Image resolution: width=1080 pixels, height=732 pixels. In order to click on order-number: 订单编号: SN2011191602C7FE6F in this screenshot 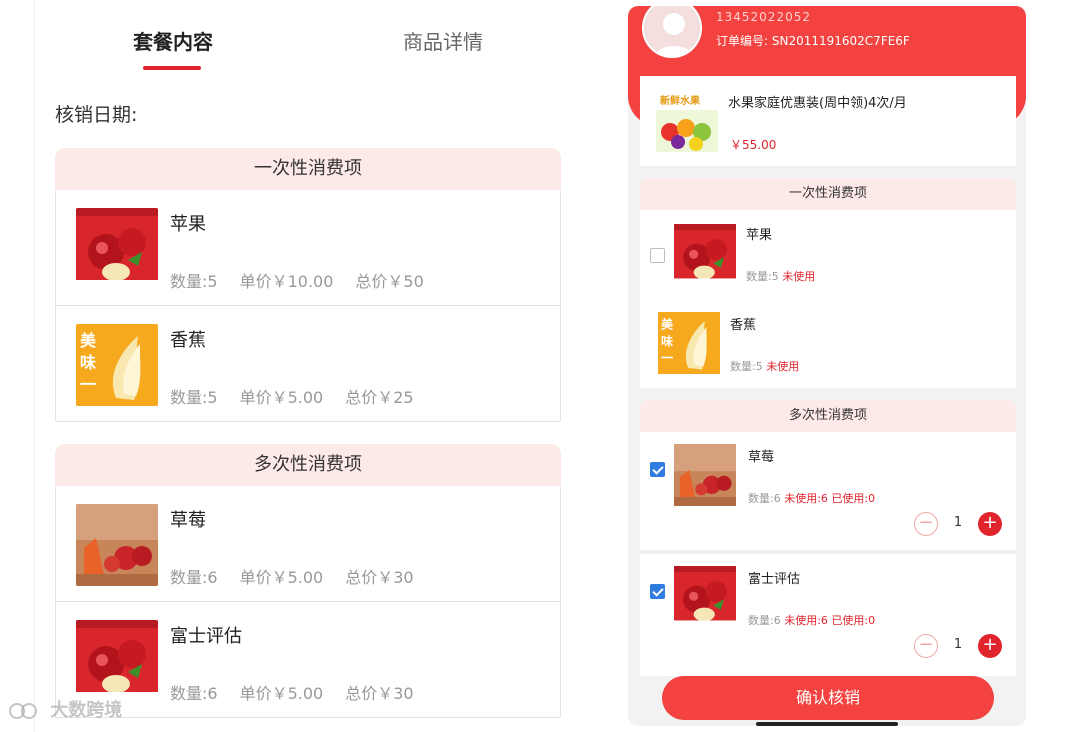, I will do `click(813, 41)`.